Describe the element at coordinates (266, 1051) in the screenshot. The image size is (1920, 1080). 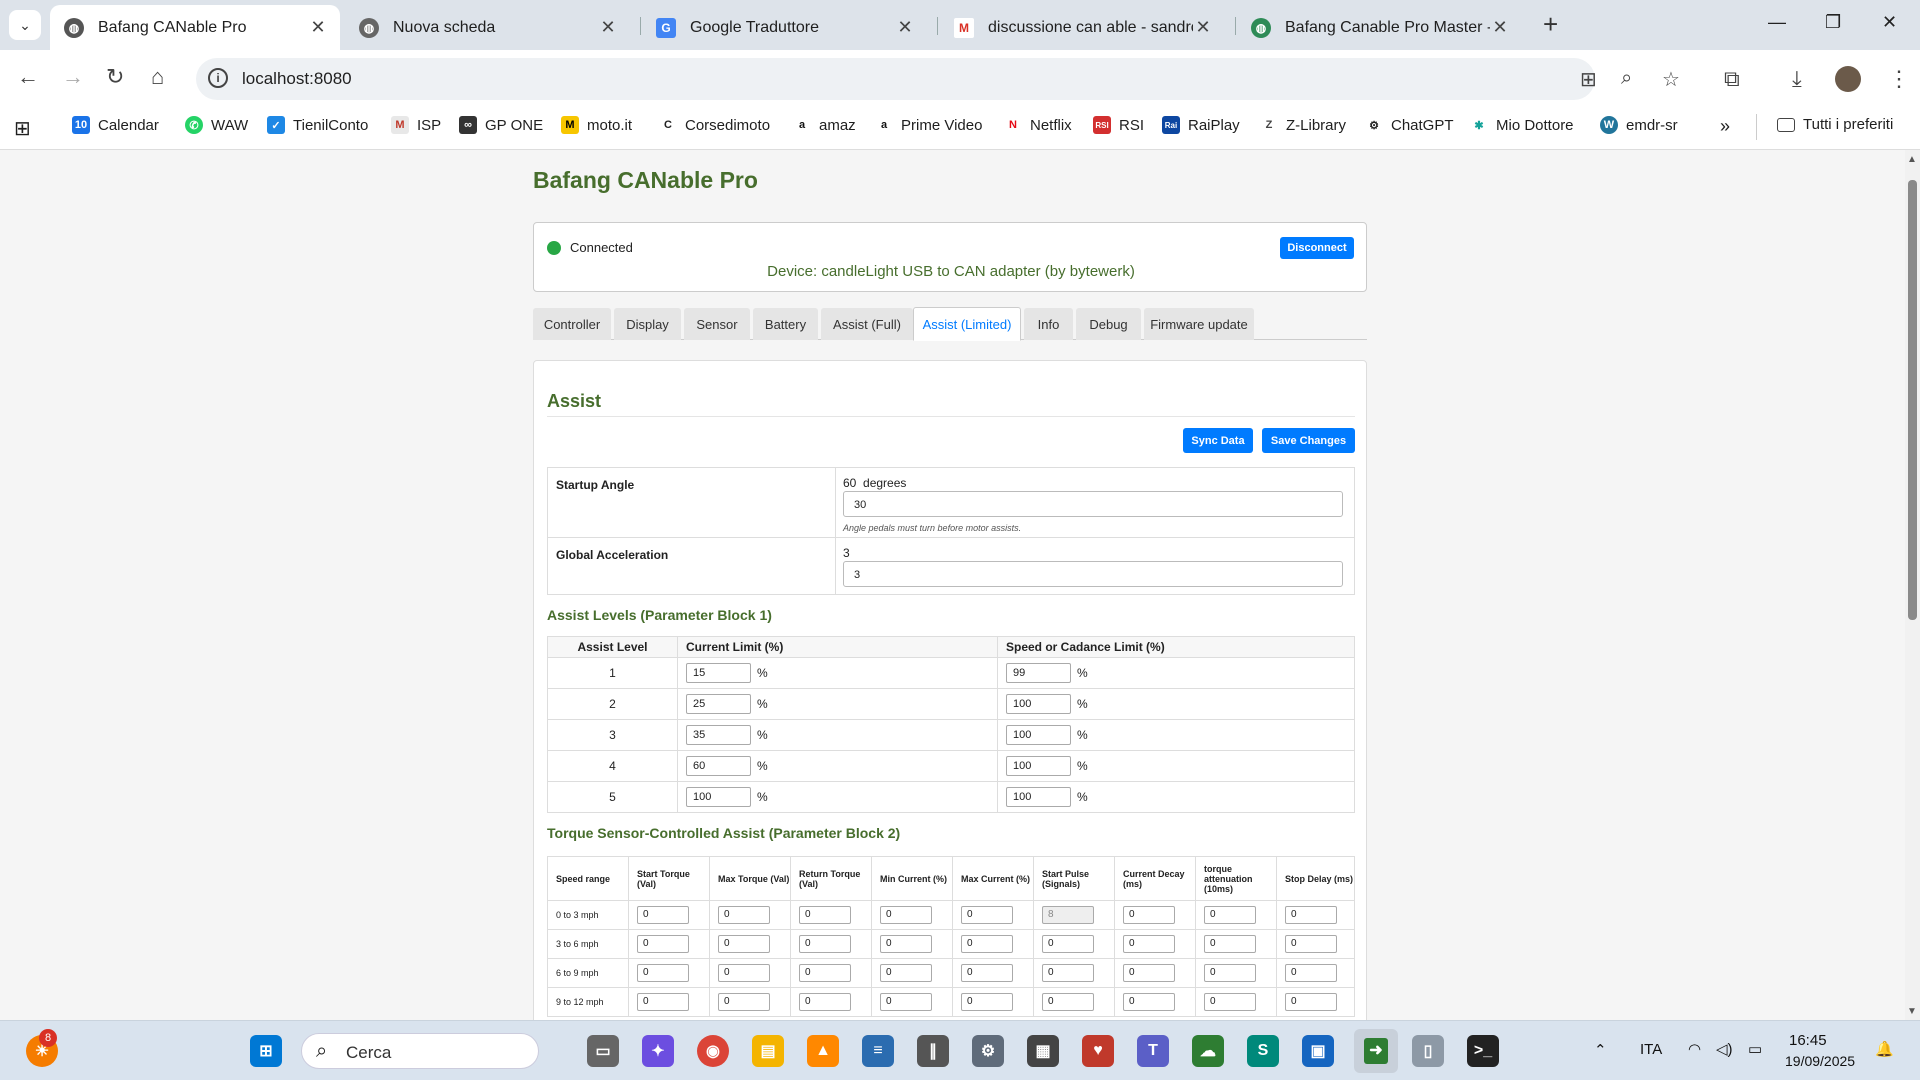
I see `start-icon: ⊞` at that location.